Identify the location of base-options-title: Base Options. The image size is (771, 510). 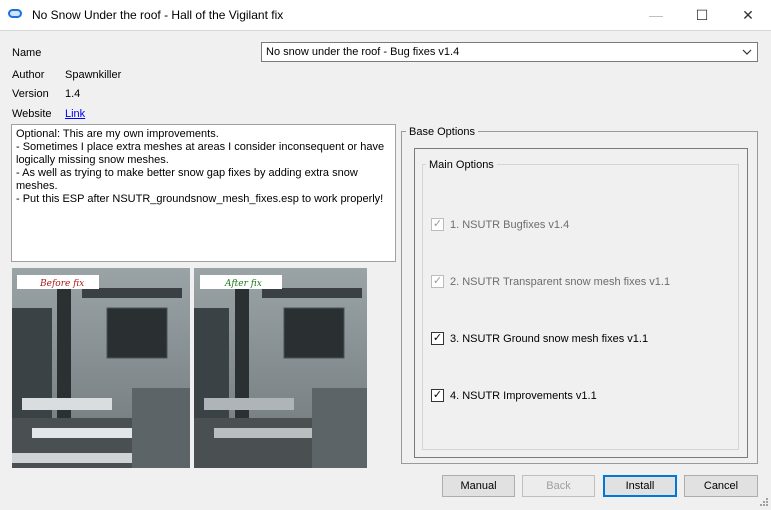
(442, 132).